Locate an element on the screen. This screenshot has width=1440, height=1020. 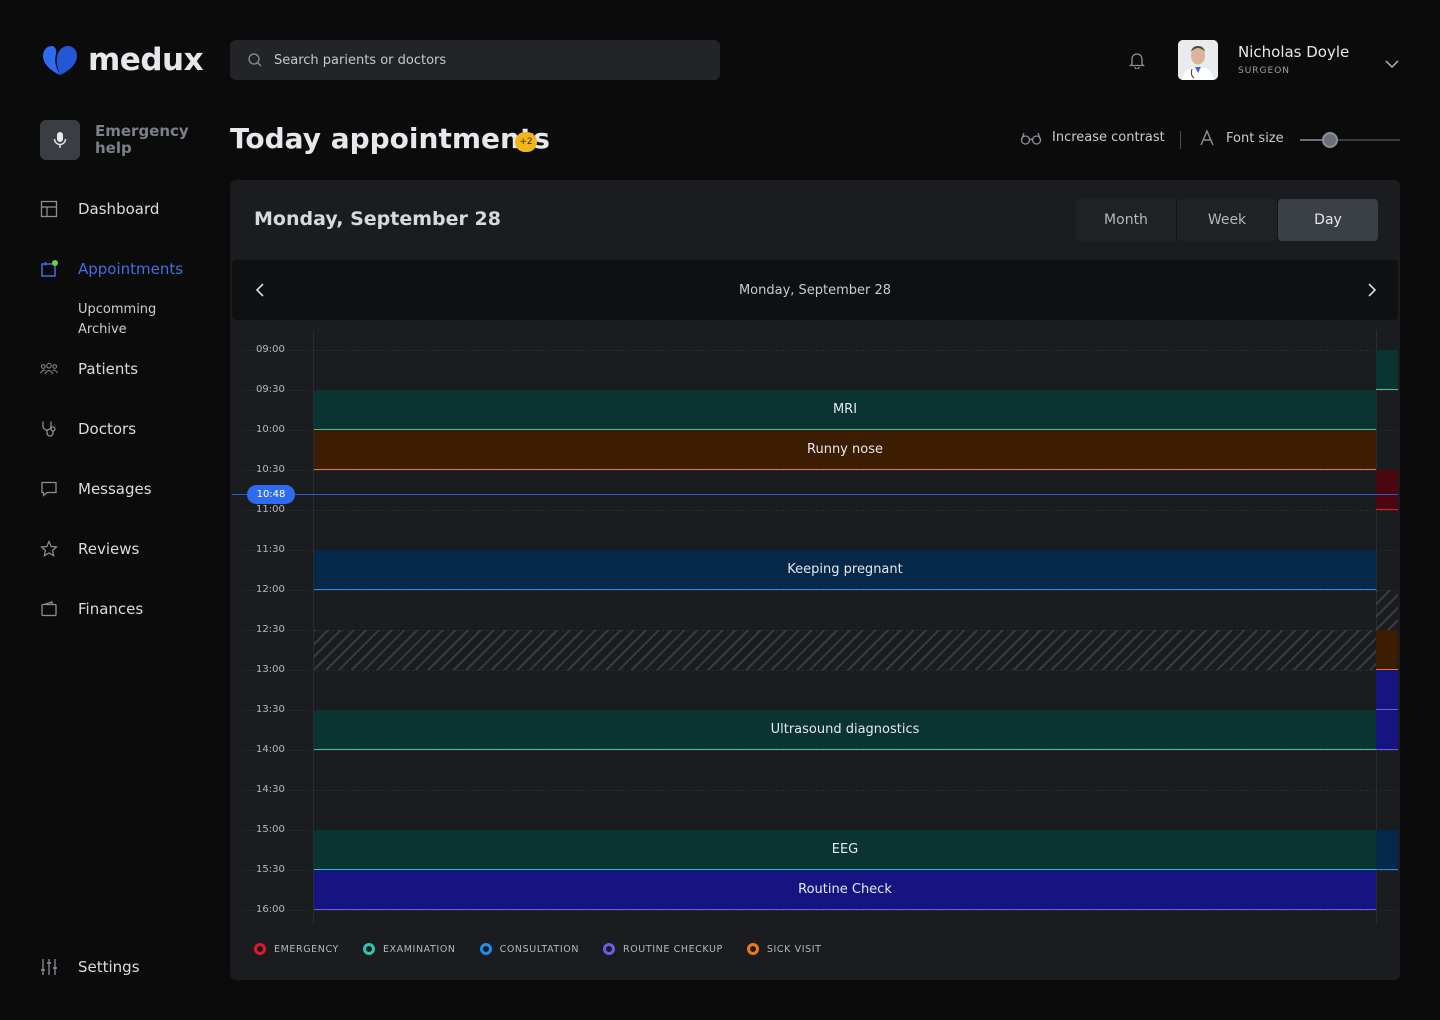
message-icon is located at coordinates (49, 489).